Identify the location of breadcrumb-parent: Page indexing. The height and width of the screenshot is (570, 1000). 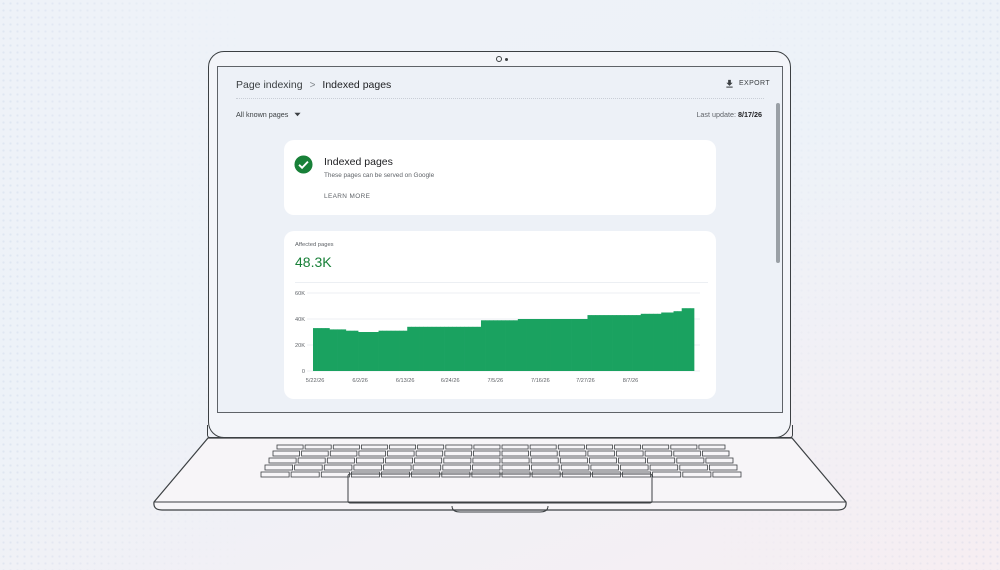
(269, 85).